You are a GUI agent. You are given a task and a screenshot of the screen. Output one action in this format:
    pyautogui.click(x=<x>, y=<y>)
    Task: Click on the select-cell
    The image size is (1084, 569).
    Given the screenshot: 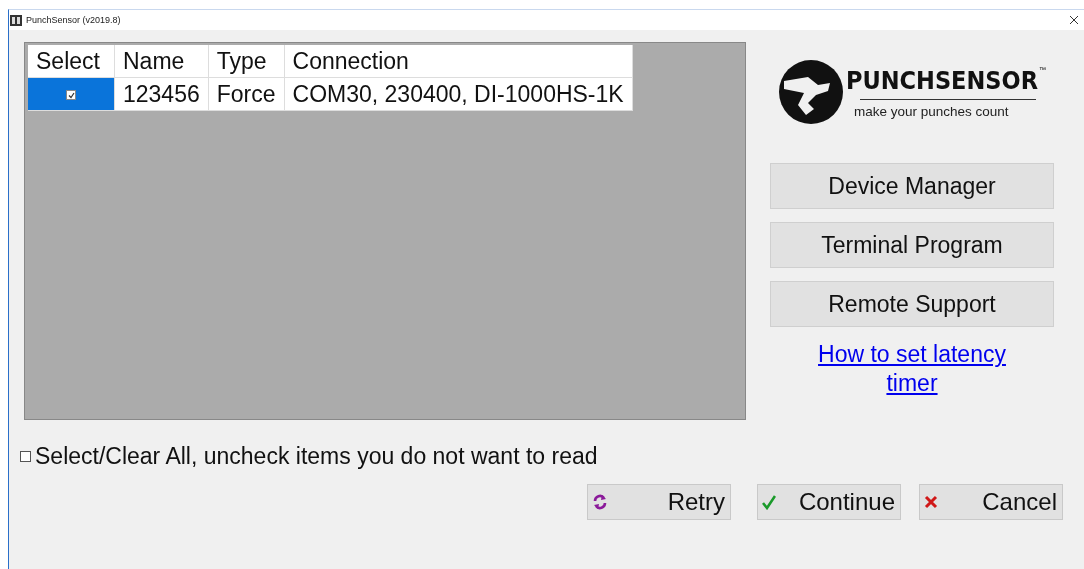 What is the action you would take?
    pyautogui.click(x=71, y=94)
    